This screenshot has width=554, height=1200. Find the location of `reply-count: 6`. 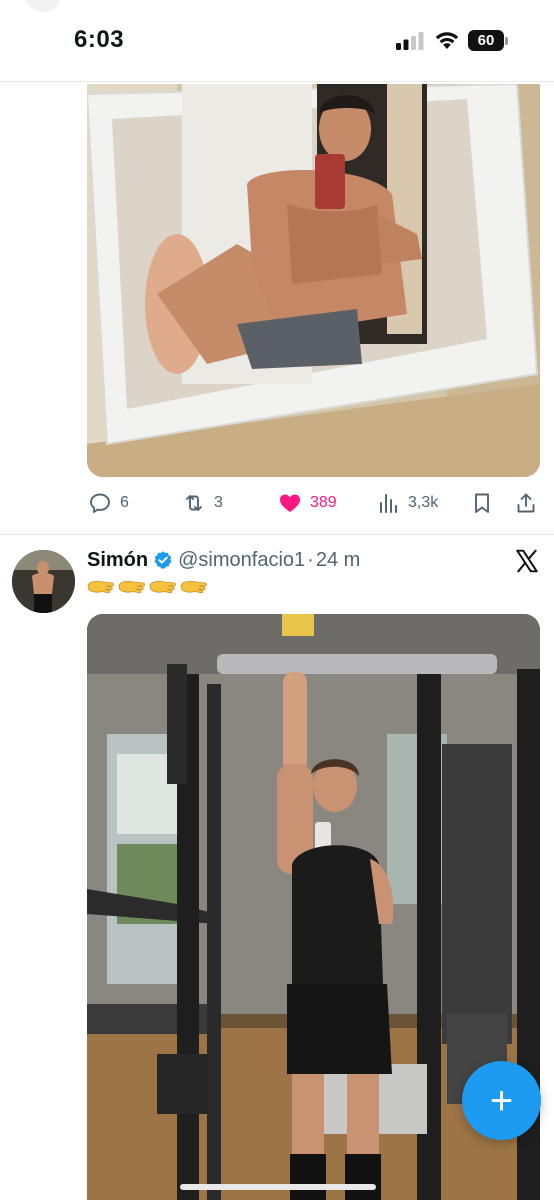

reply-count: 6 is located at coordinates (124, 502).